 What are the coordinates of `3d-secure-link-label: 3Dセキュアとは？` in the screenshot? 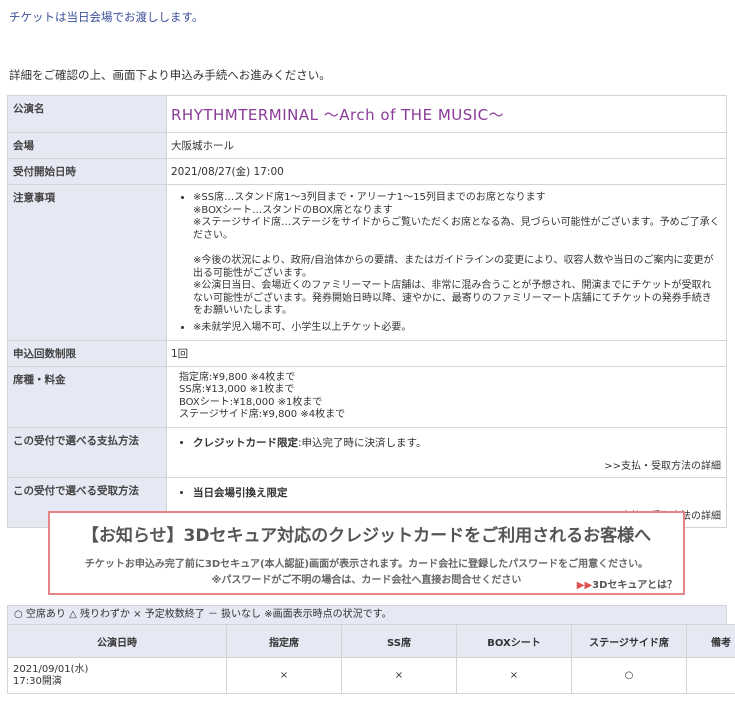 It's located at (634, 585).